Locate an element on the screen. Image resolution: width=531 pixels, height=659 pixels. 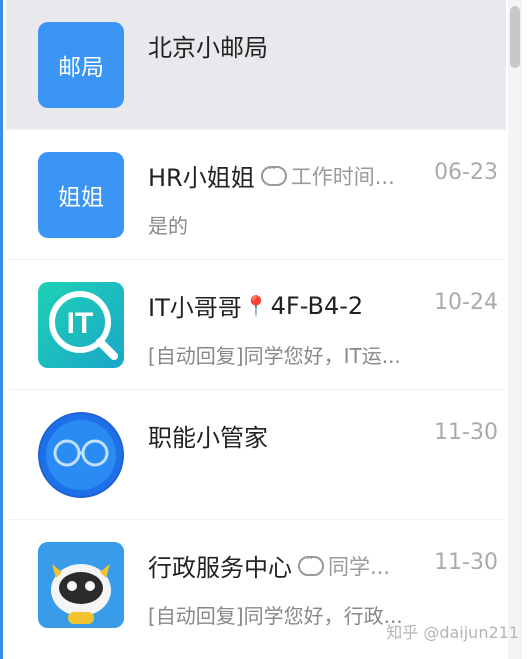
location-pin-icon: 📍 is located at coordinates (256, 305).